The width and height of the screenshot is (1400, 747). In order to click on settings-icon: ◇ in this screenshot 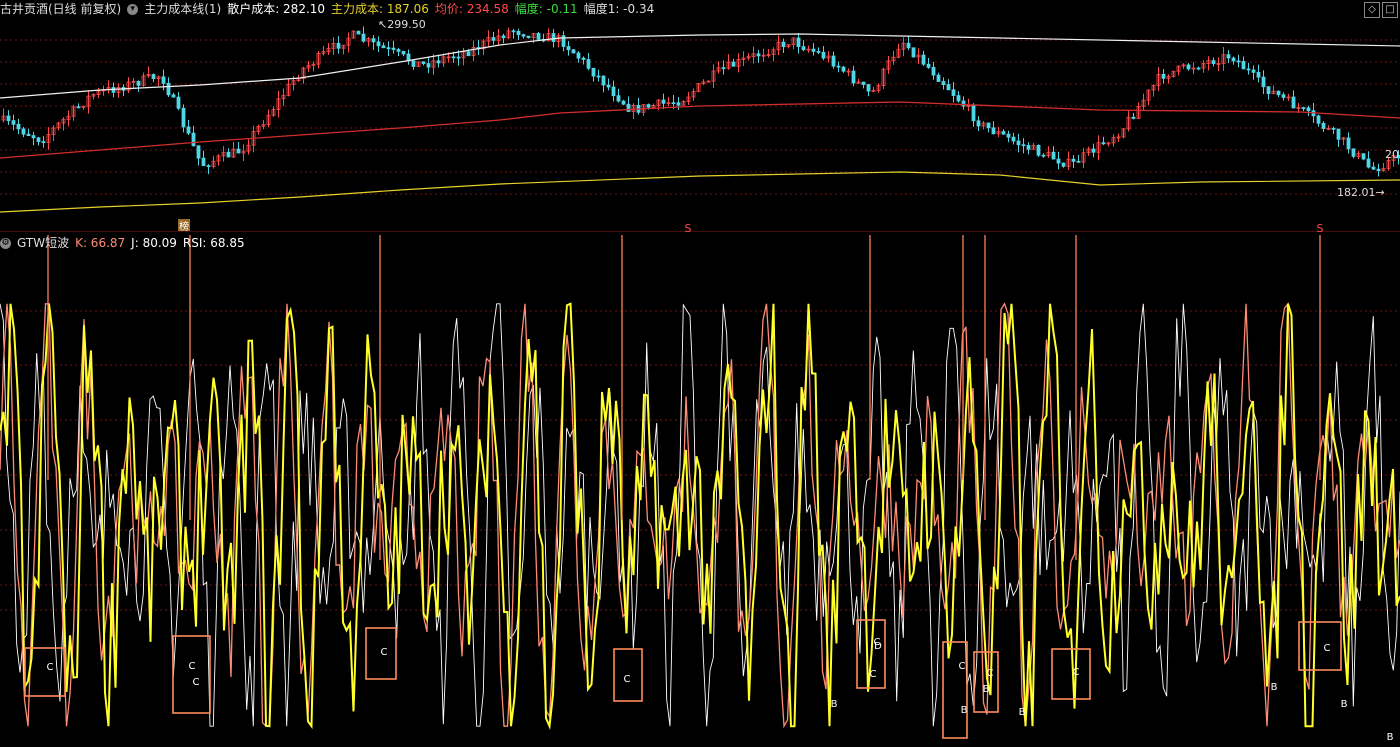, I will do `click(1372, 10)`.